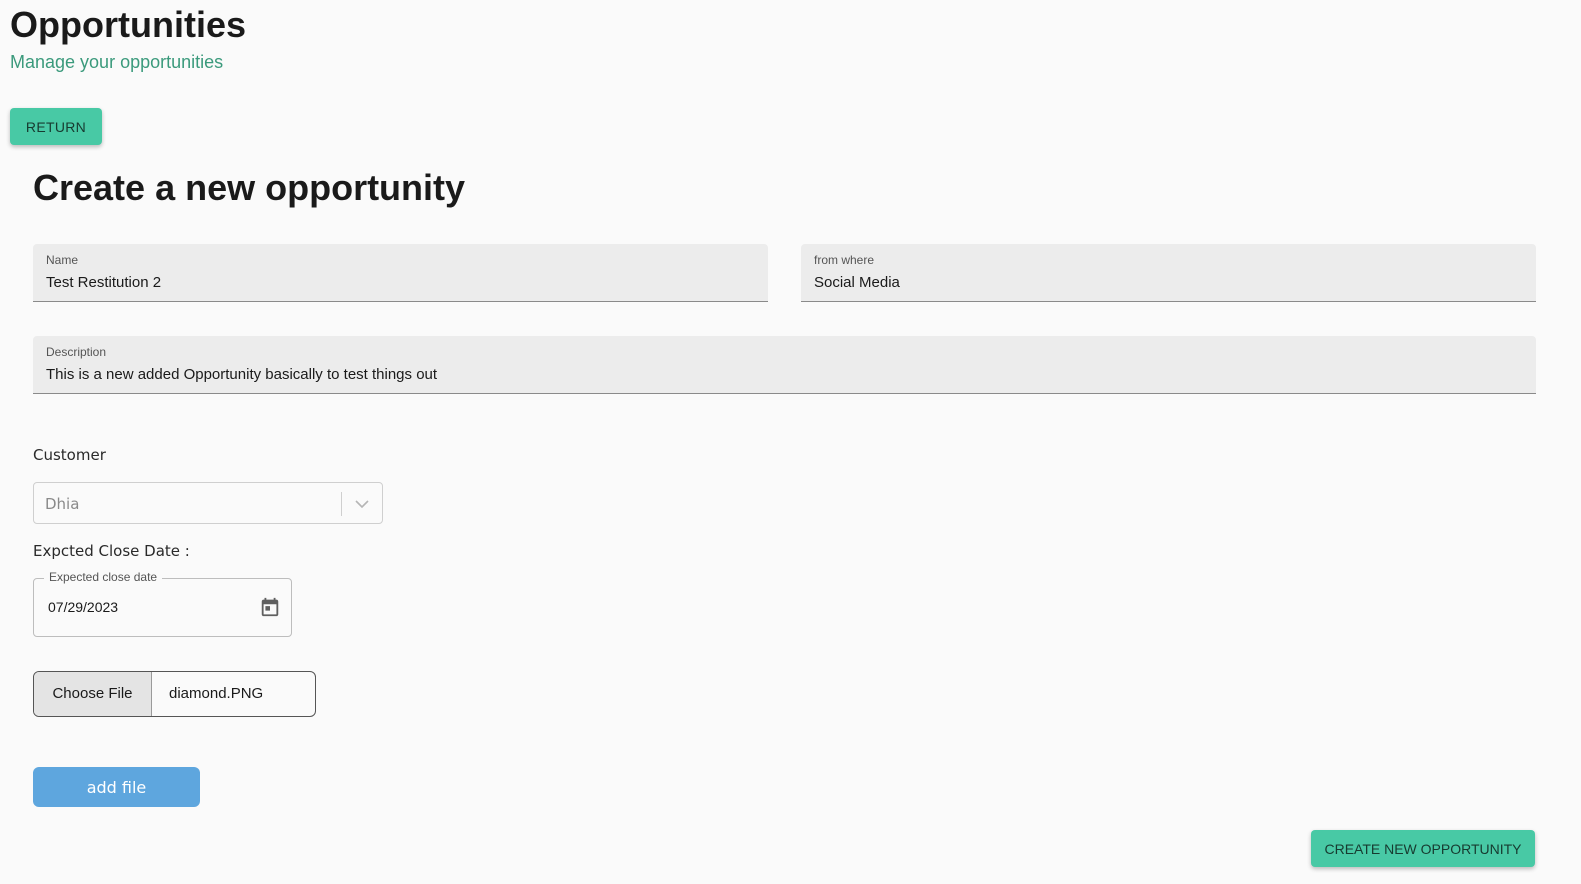 Image resolution: width=1581 pixels, height=884 pixels. I want to click on from-where-field-value: Social Media, so click(857, 282).